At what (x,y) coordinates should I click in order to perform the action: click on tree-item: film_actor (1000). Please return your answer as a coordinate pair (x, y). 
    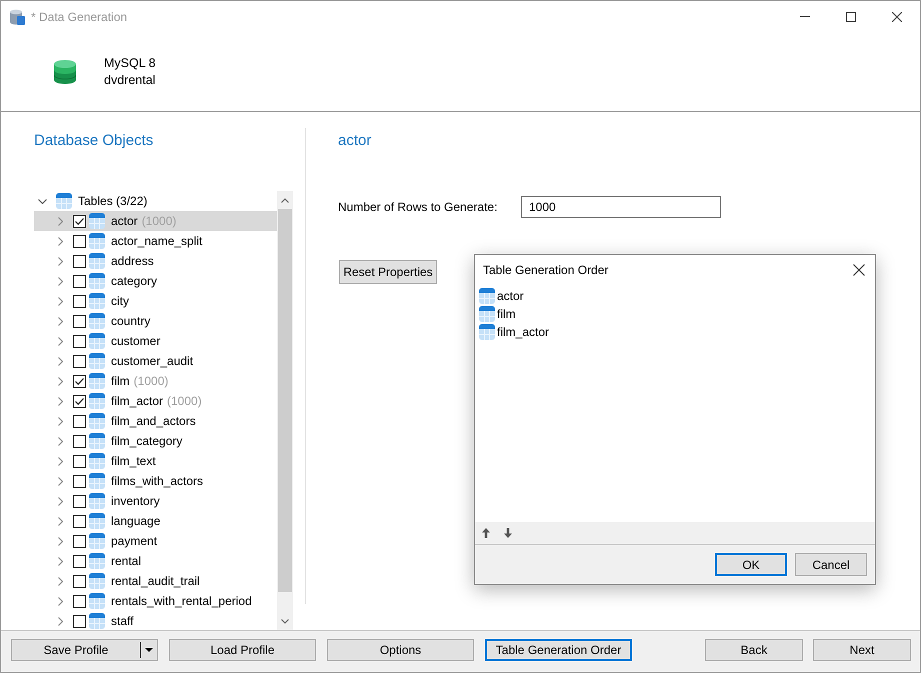
    Looking at the image, I should click on (155, 401).